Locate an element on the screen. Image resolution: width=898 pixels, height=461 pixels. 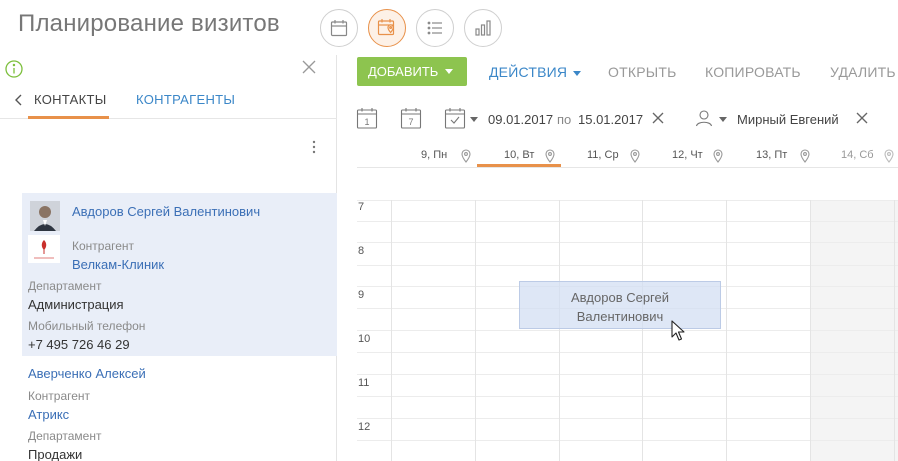
day-label: 13, Пт is located at coordinates (771, 155).